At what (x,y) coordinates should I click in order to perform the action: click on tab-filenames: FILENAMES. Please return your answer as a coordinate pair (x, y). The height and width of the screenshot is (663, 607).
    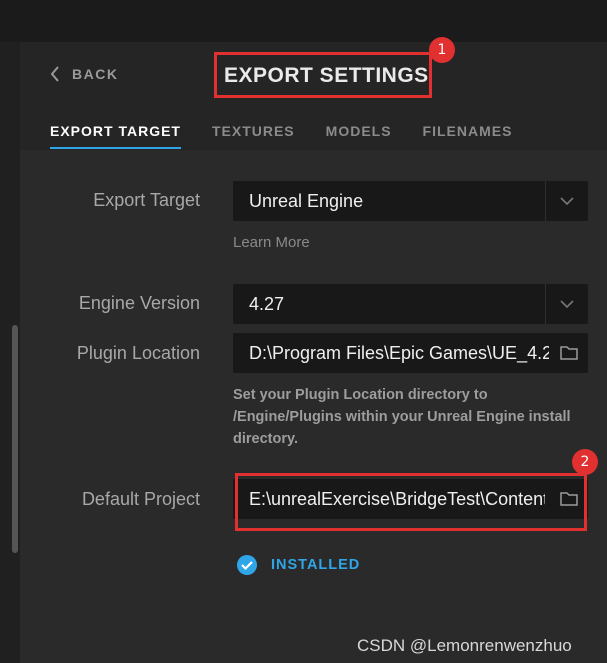
    Looking at the image, I should click on (468, 136).